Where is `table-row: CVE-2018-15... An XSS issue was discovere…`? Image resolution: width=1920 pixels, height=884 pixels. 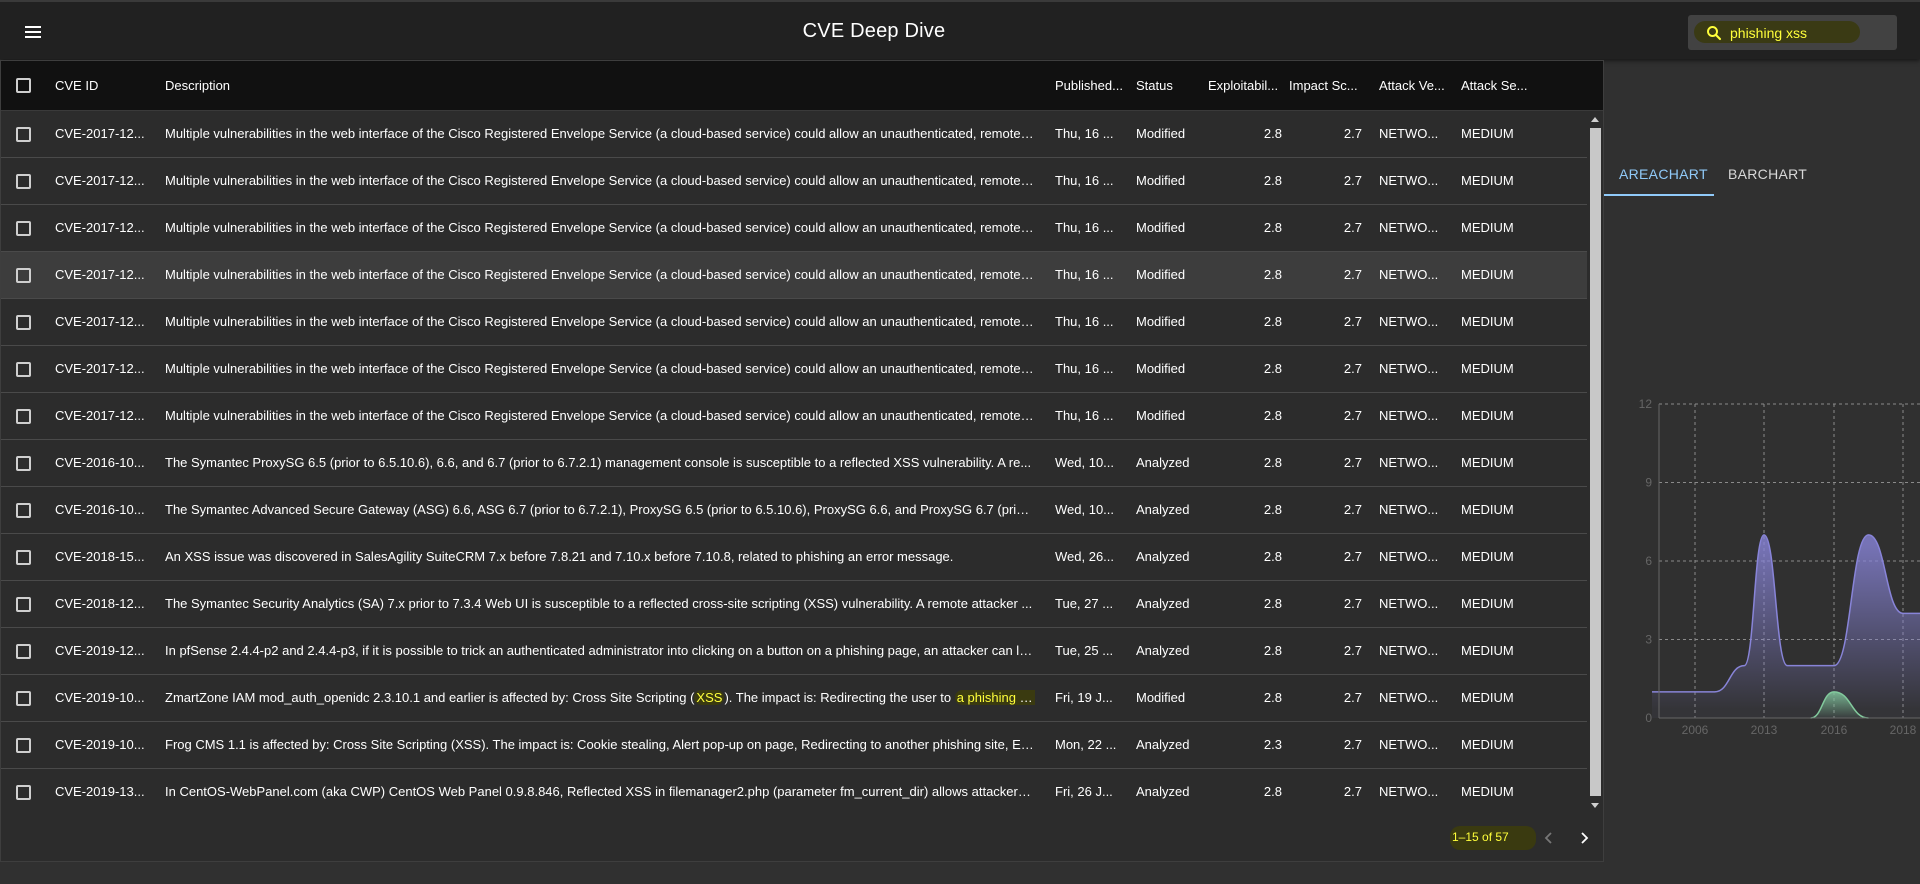
table-row: CVE-2018-15... An XSS issue was discovere… is located at coordinates (794, 557).